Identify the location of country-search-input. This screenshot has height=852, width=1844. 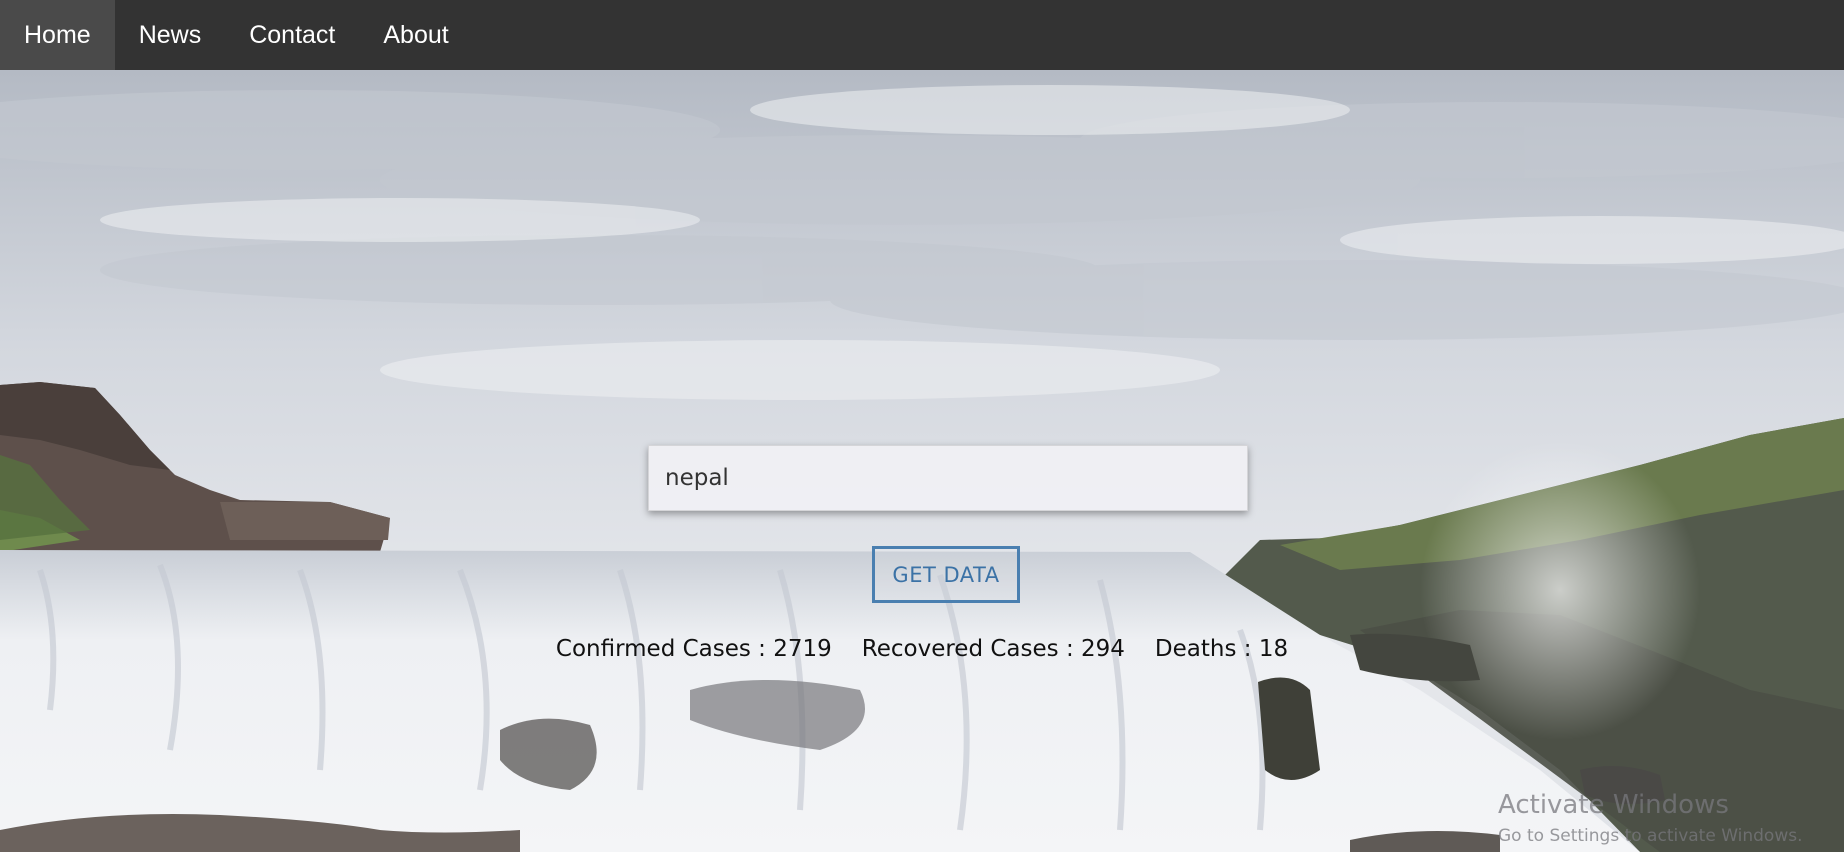
(948, 478).